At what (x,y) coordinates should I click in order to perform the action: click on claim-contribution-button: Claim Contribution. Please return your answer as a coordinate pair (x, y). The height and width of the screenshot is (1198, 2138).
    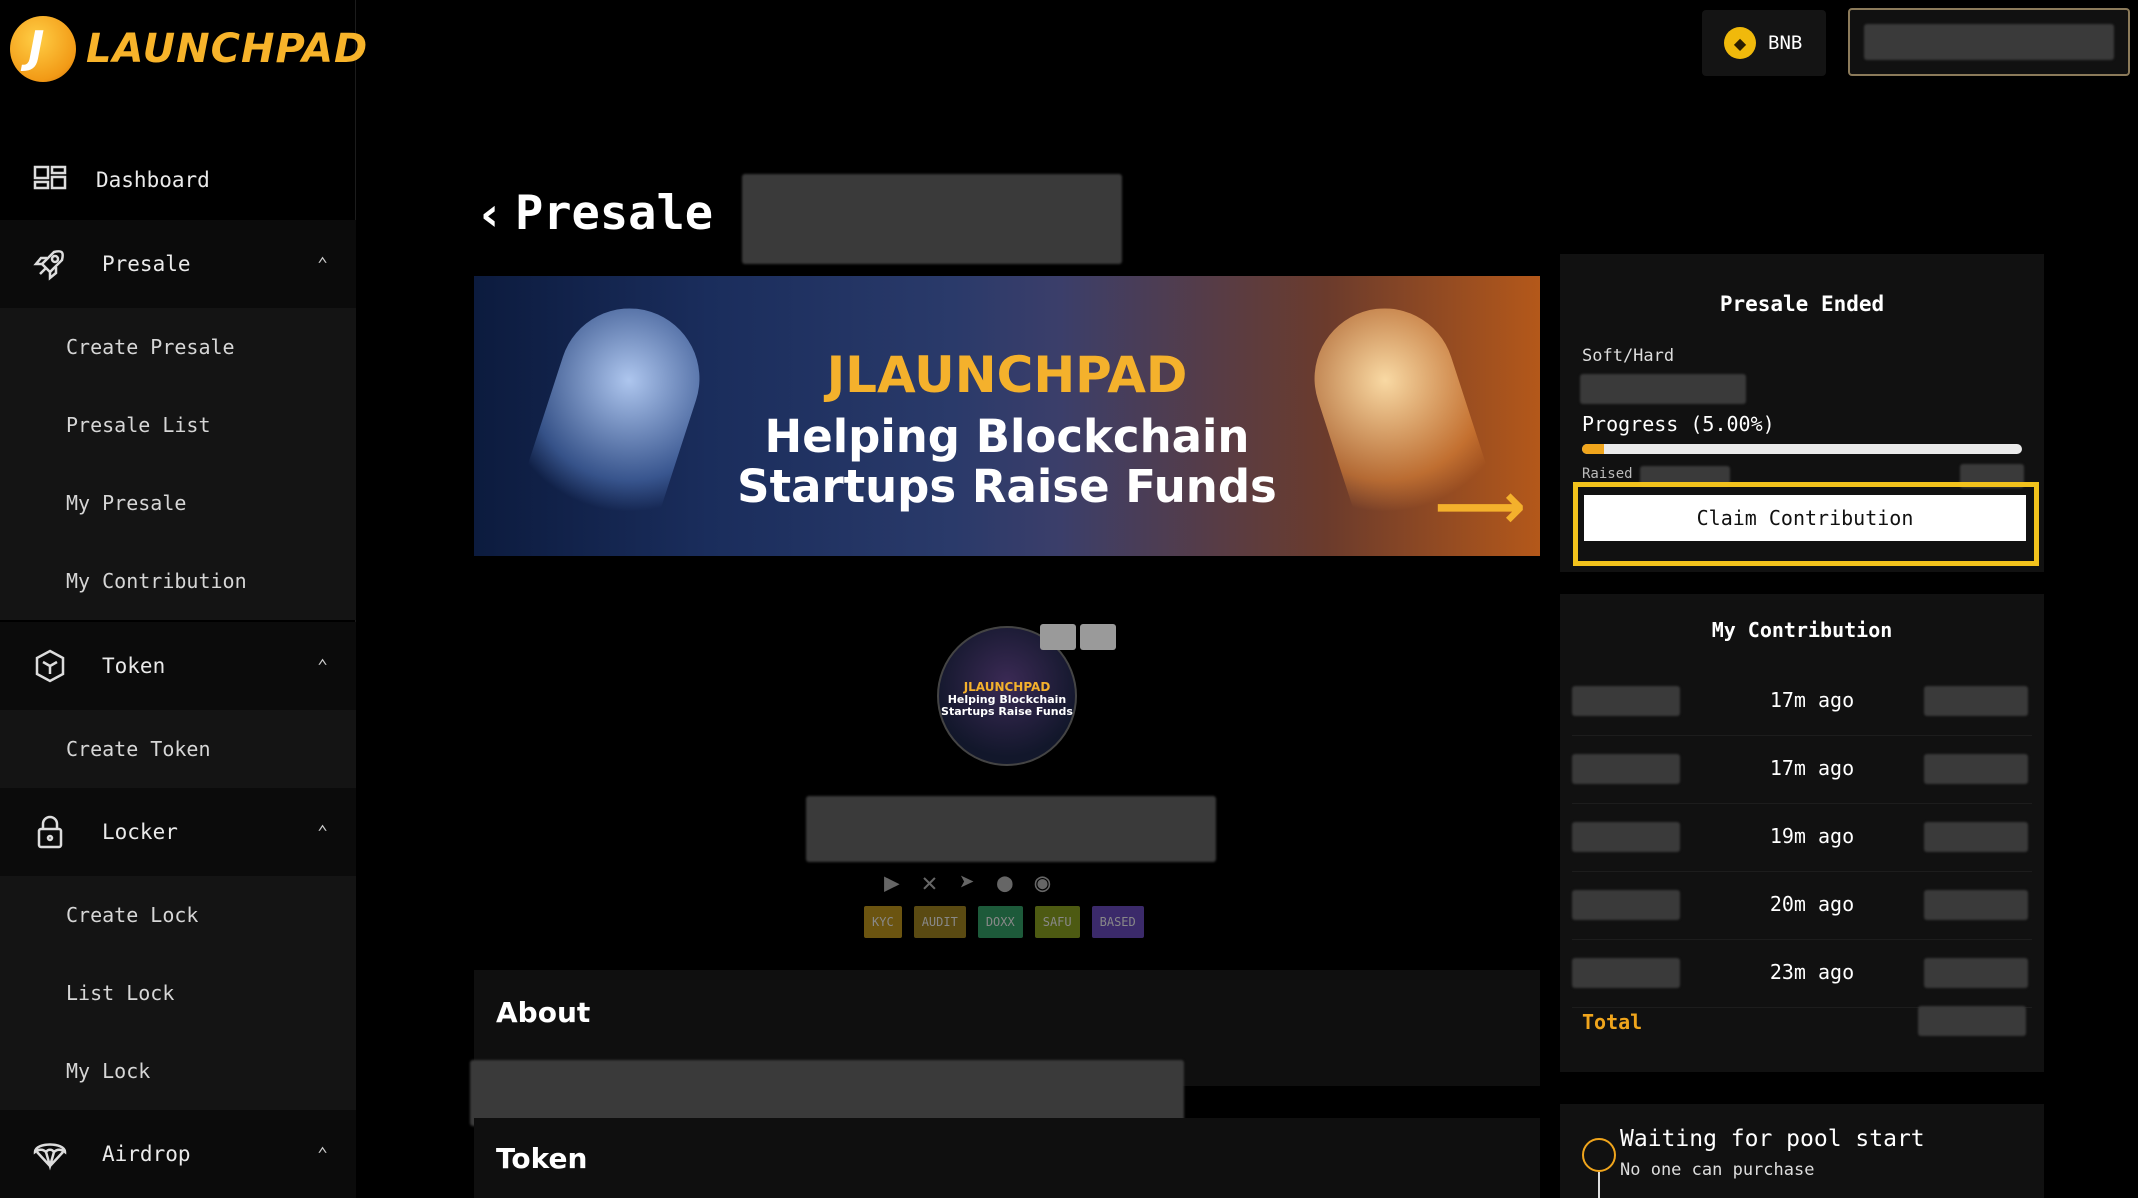
    Looking at the image, I should click on (1805, 518).